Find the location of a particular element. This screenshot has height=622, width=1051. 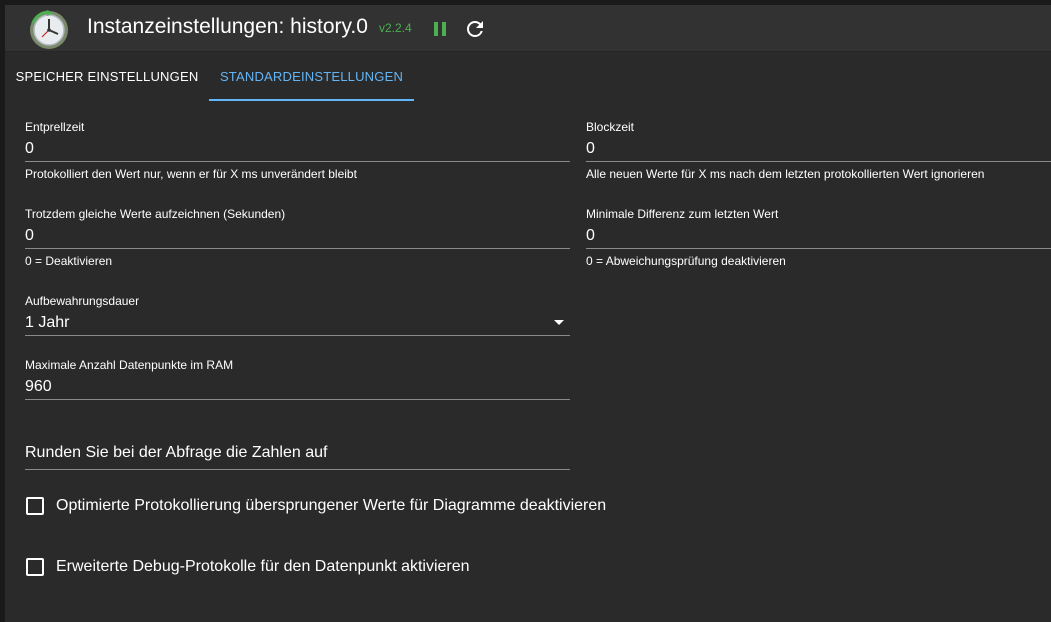

version-label: v2.2.4 is located at coordinates (395, 28).